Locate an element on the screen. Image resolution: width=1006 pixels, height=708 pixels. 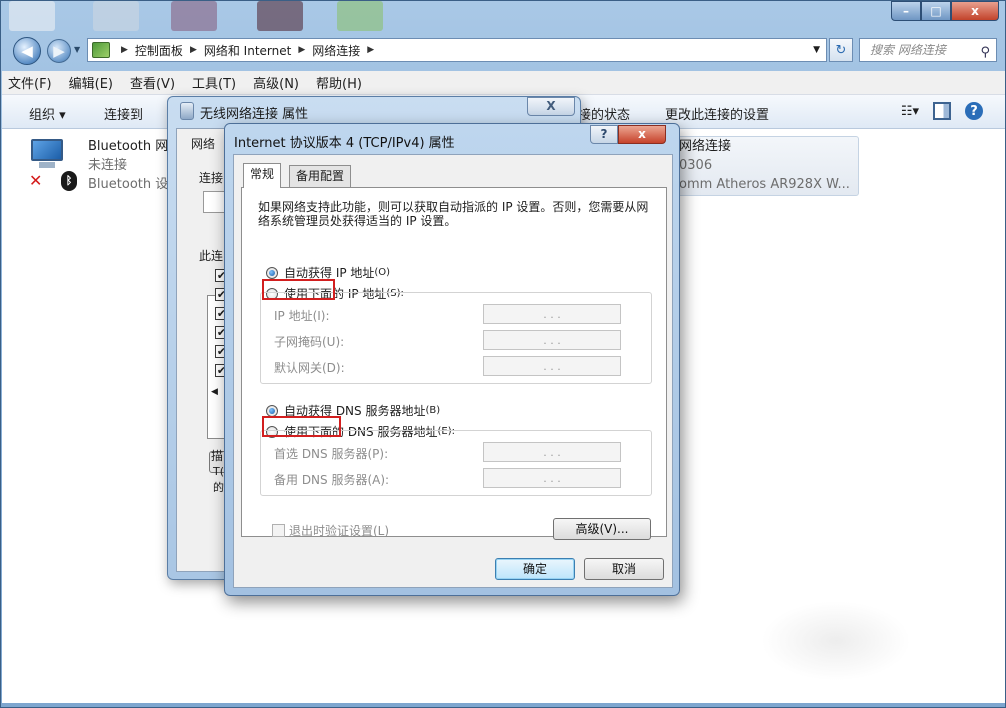
adapter-icon is located at coordinates (214, 202).